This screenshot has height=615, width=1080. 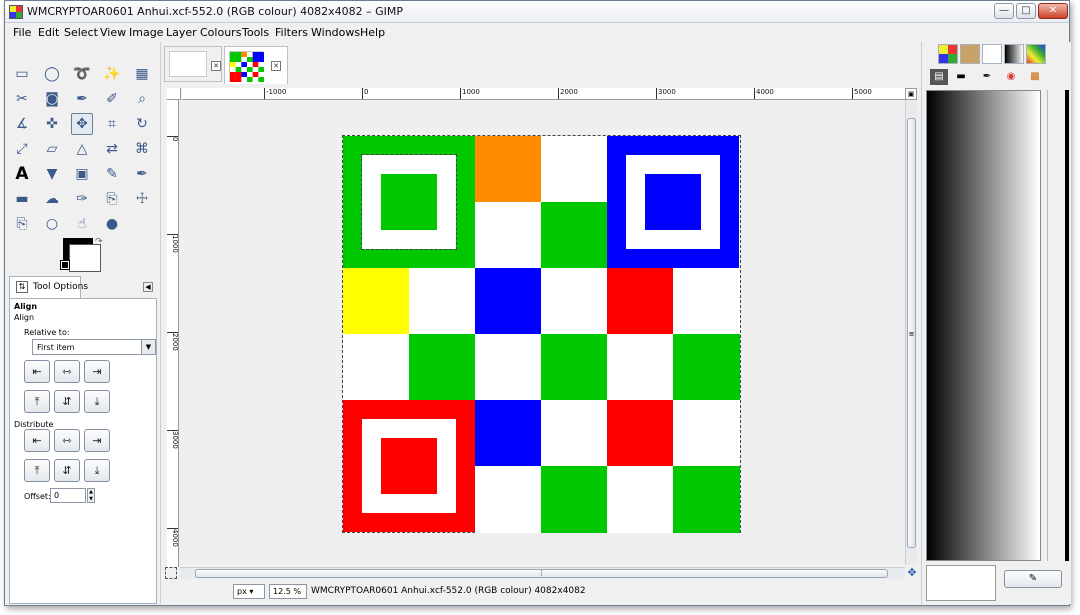 What do you see at coordinates (142, 74) in the screenshot?
I see `select-by-color-icon: ▦` at bounding box center [142, 74].